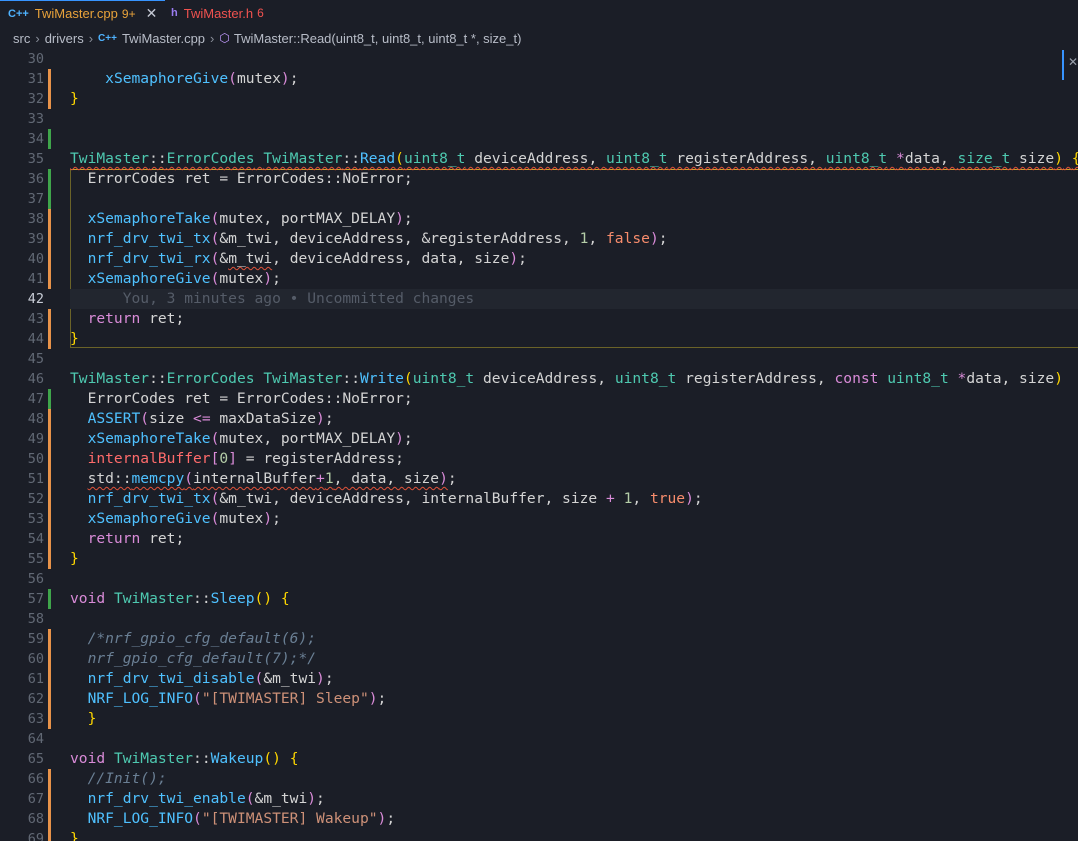  Describe the element at coordinates (180, 598) in the screenshot. I see `code-text: void TwiMaster::Sleep() {` at that location.